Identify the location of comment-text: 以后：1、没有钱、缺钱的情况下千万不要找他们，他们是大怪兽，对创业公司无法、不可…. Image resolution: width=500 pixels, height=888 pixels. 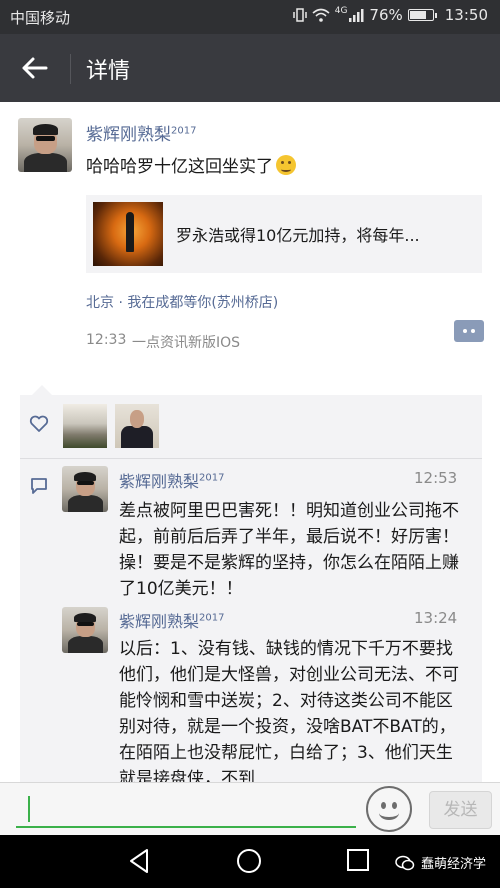
(289, 710).